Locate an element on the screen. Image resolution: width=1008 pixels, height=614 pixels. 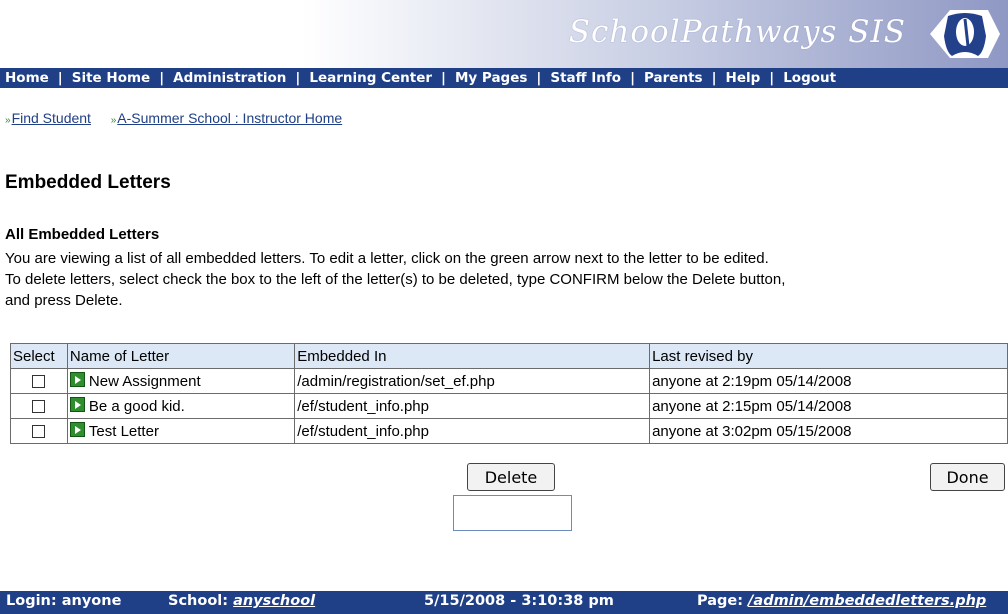
nav-home: Home is located at coordinates (27, 78).